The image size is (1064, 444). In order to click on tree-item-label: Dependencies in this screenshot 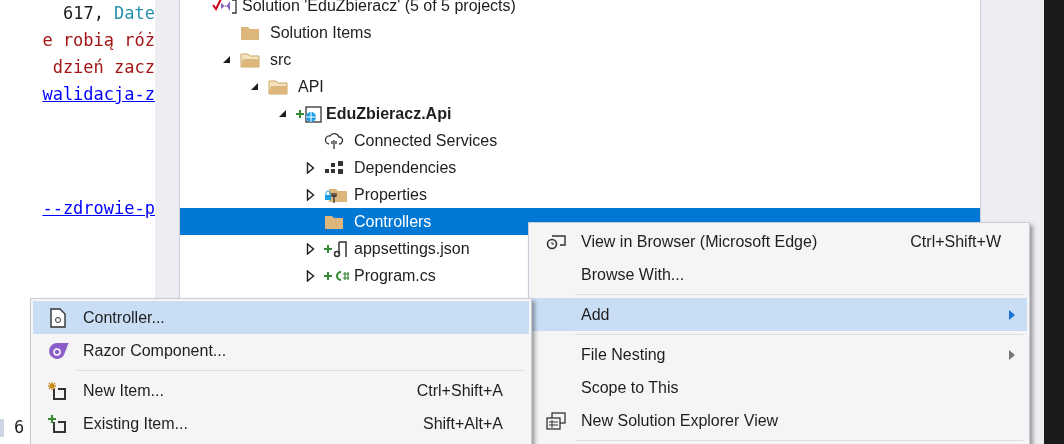, I will do `click(405, 167)`.